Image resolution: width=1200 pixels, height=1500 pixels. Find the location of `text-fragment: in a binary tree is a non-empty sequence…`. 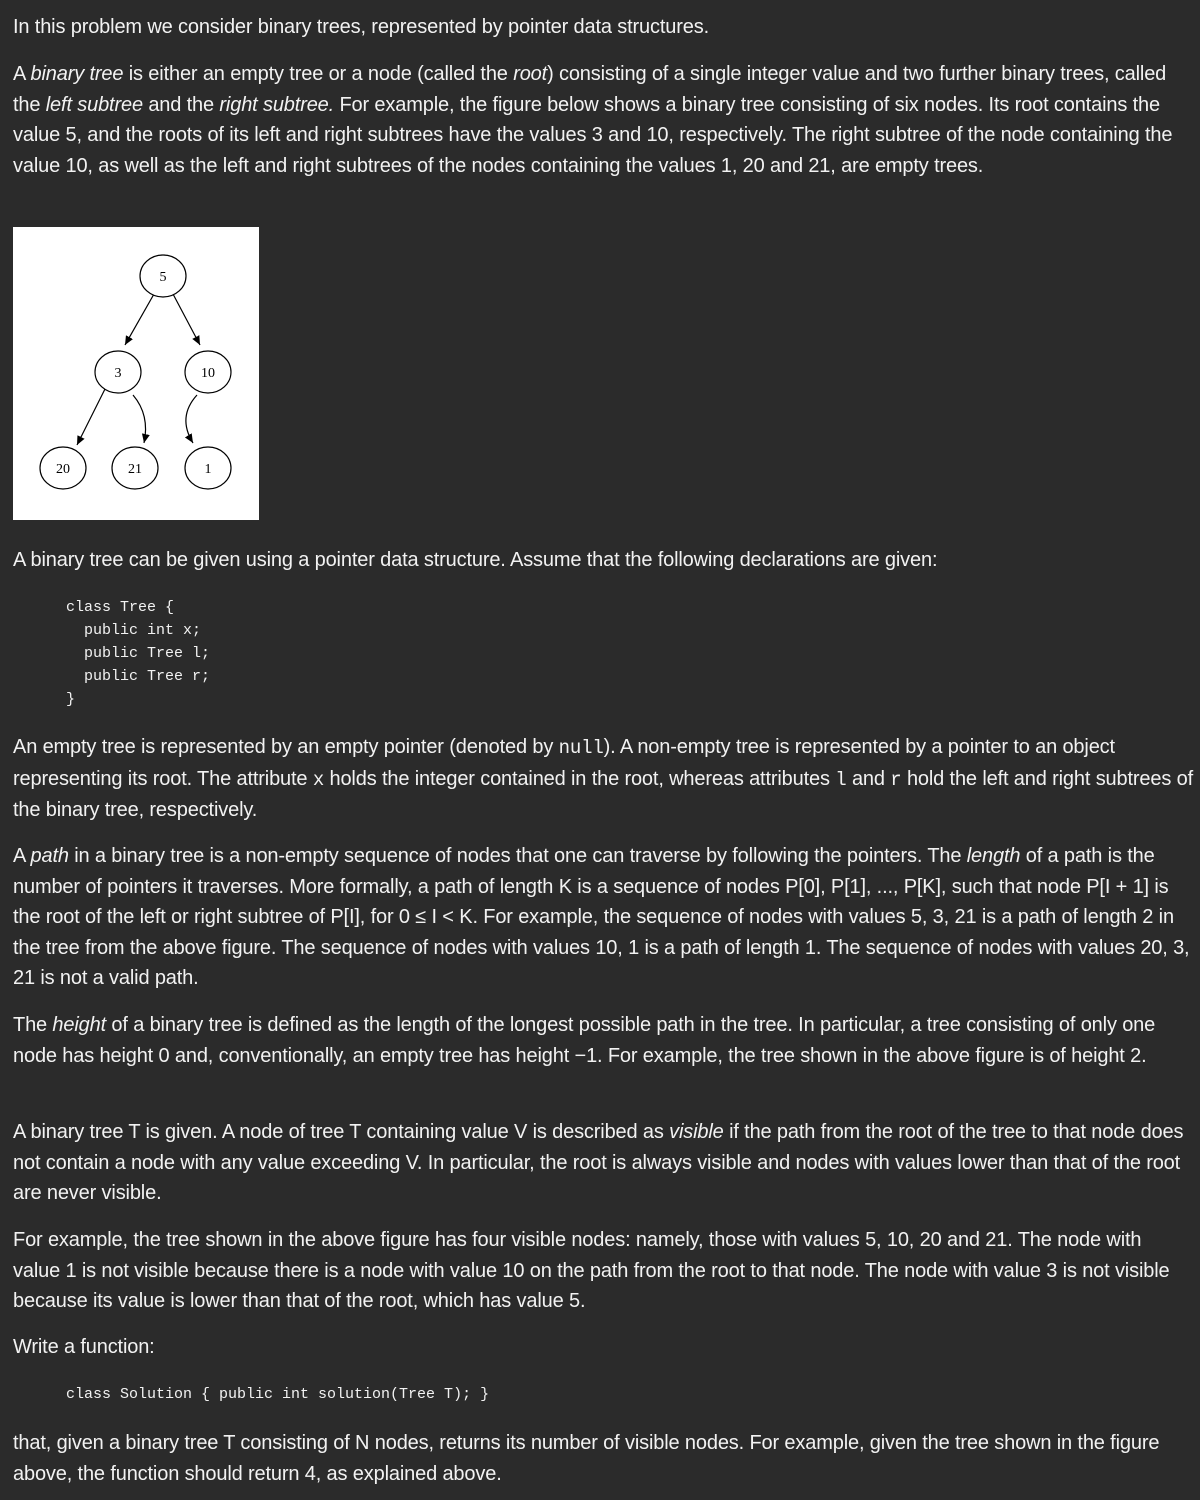

text-fragment: in a binary tree is a non-empty sequence… is located at coordinates (517, 856).